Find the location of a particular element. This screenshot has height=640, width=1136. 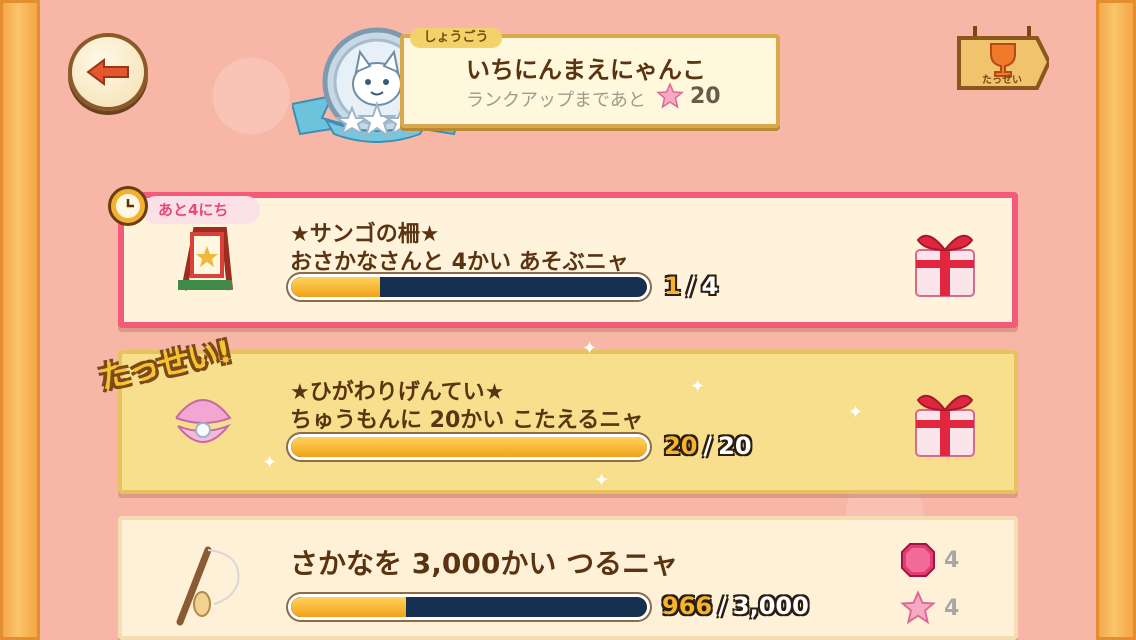

rank-up-value: 20 is located at coordinates (705, 96).